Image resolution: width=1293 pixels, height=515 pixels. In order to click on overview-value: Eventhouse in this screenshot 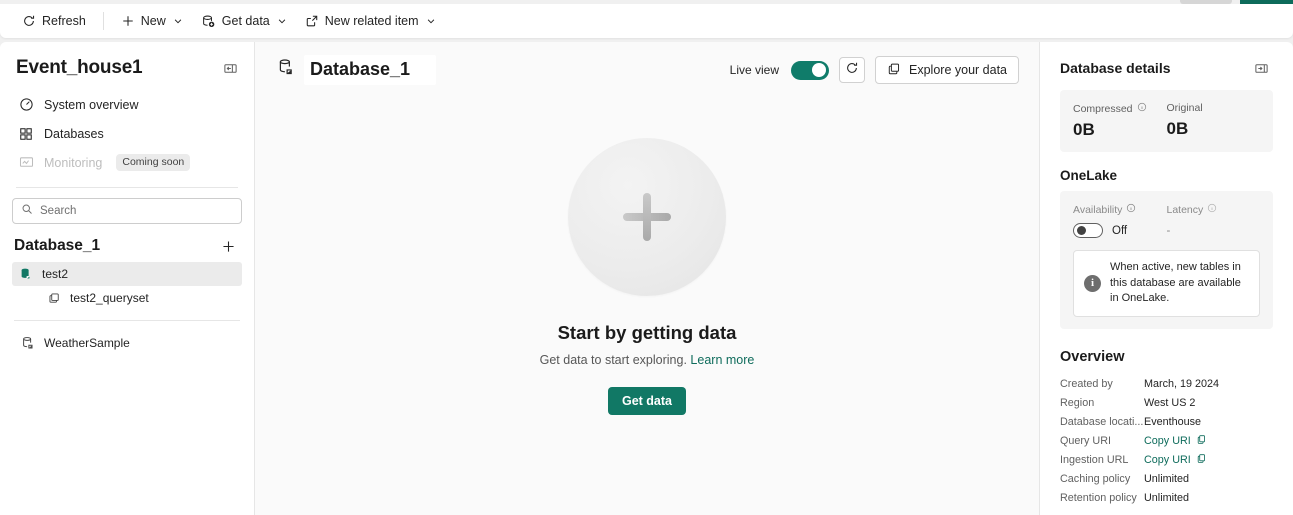, I will do `click(1173, 422)`.